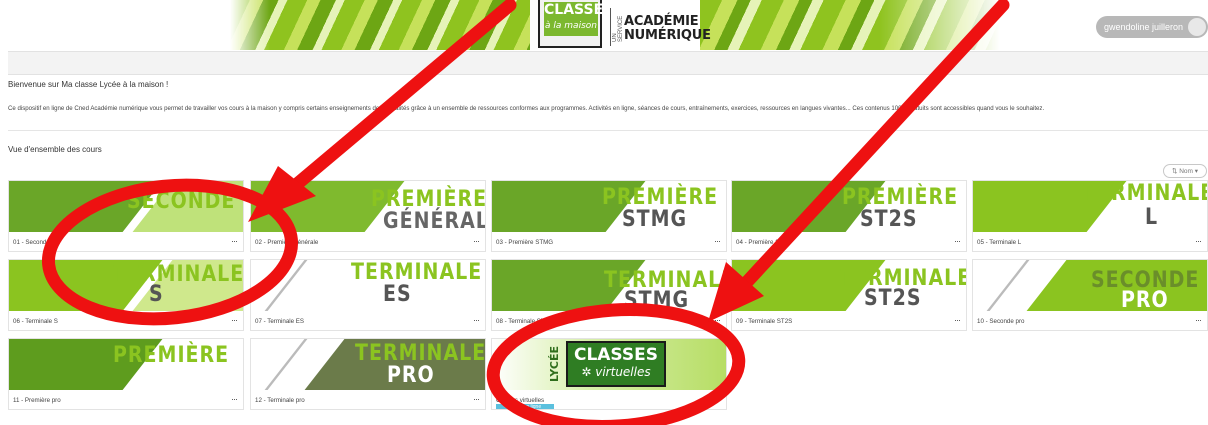 The height and width of the screenshot is (425, 1208). Describe the element at coordinates (126, 206) in the screenshot. I see `course-image: SECONDE` at that location.